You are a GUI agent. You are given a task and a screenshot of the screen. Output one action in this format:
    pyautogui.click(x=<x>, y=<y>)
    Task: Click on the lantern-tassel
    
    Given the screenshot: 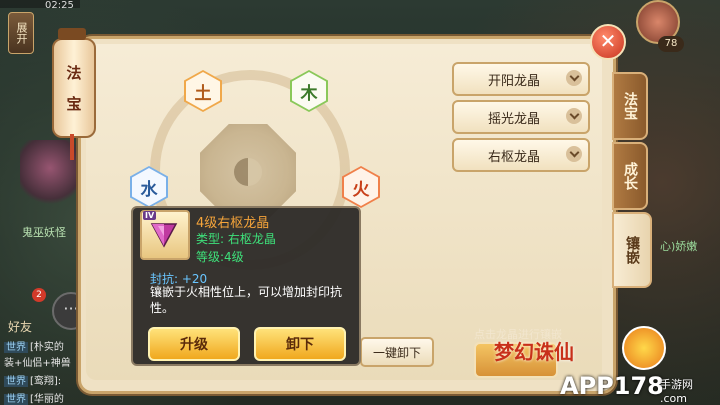 What is the action you would take?
    pyautogui.click(x=72, y=147)
    